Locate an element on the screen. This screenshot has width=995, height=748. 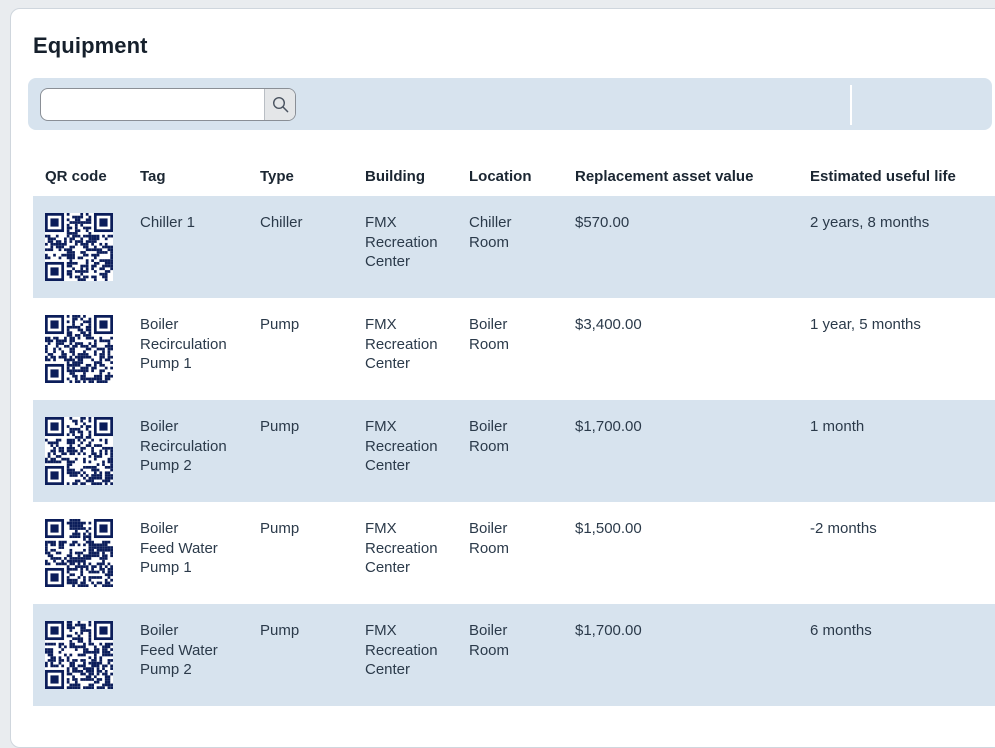
tag-cell: Boiler Feed Water Pump 2 is located at coordinates (188, 655).